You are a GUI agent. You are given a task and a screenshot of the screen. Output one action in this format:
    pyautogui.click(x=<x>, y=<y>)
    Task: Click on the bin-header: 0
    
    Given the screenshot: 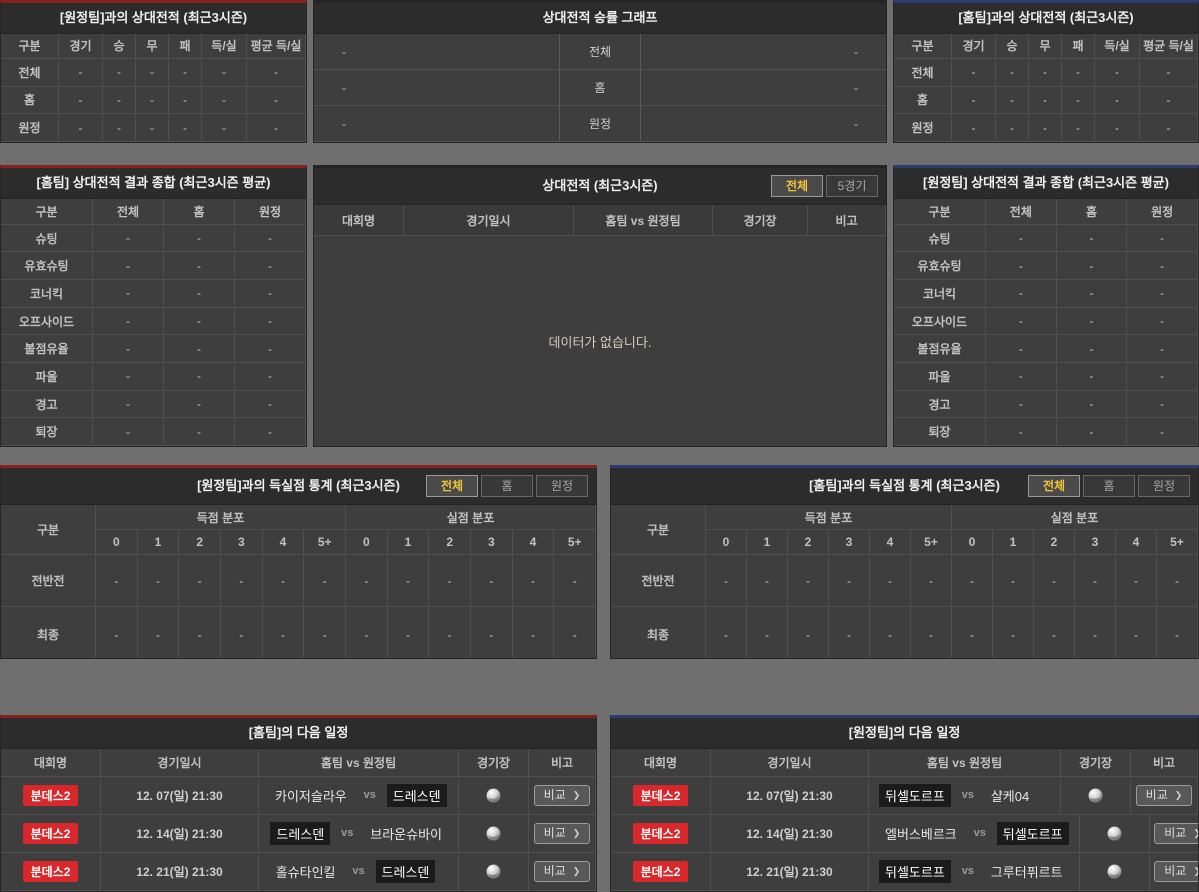 What is the action you would take?
    pyautogui.click(x=367, y=542)
    